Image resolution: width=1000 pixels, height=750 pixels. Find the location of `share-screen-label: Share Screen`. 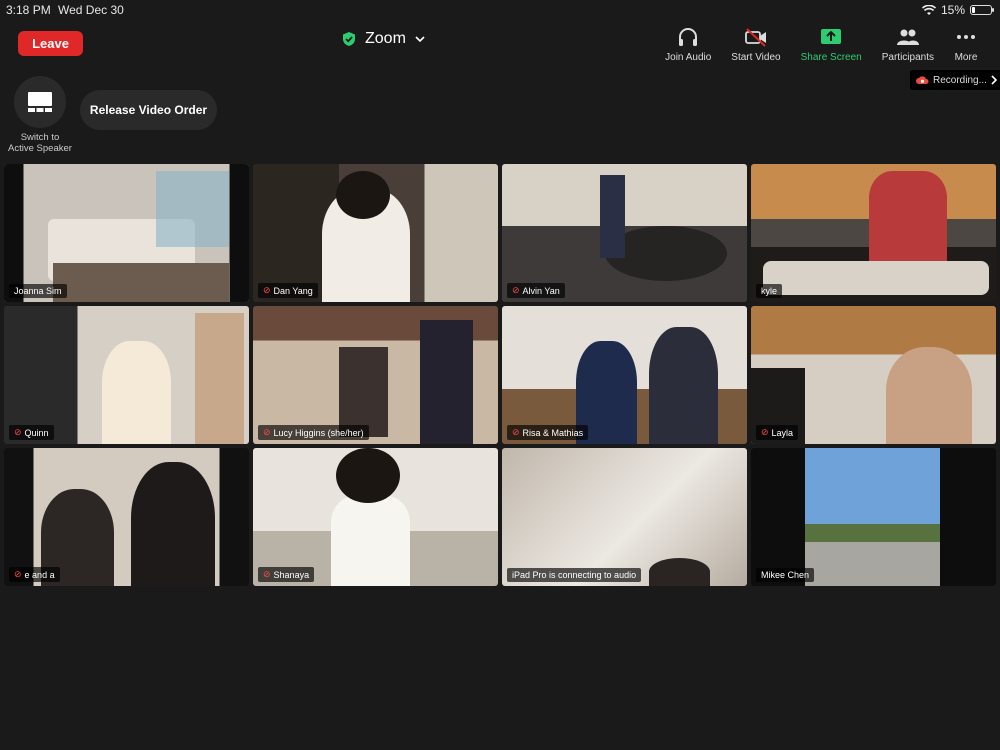

share-screen-label: Share Screen is located at coordinates (831, 57).